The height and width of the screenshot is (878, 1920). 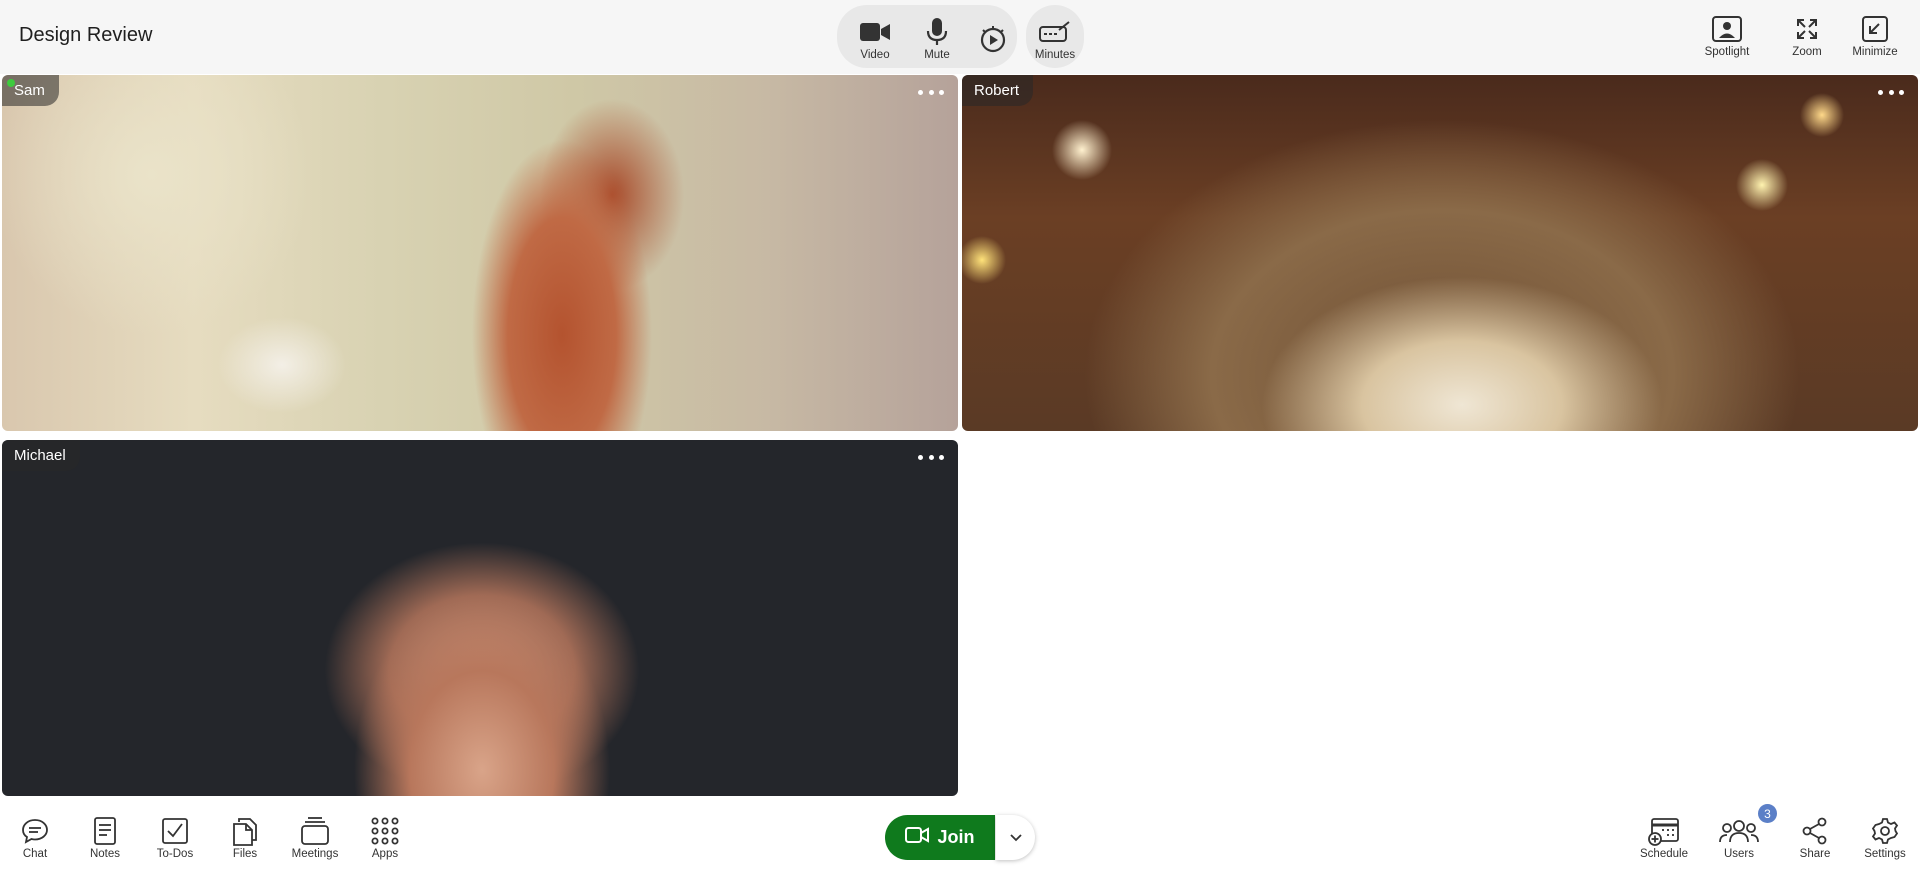 I want to click on users-label: Users, so click(x=1739, y=854).